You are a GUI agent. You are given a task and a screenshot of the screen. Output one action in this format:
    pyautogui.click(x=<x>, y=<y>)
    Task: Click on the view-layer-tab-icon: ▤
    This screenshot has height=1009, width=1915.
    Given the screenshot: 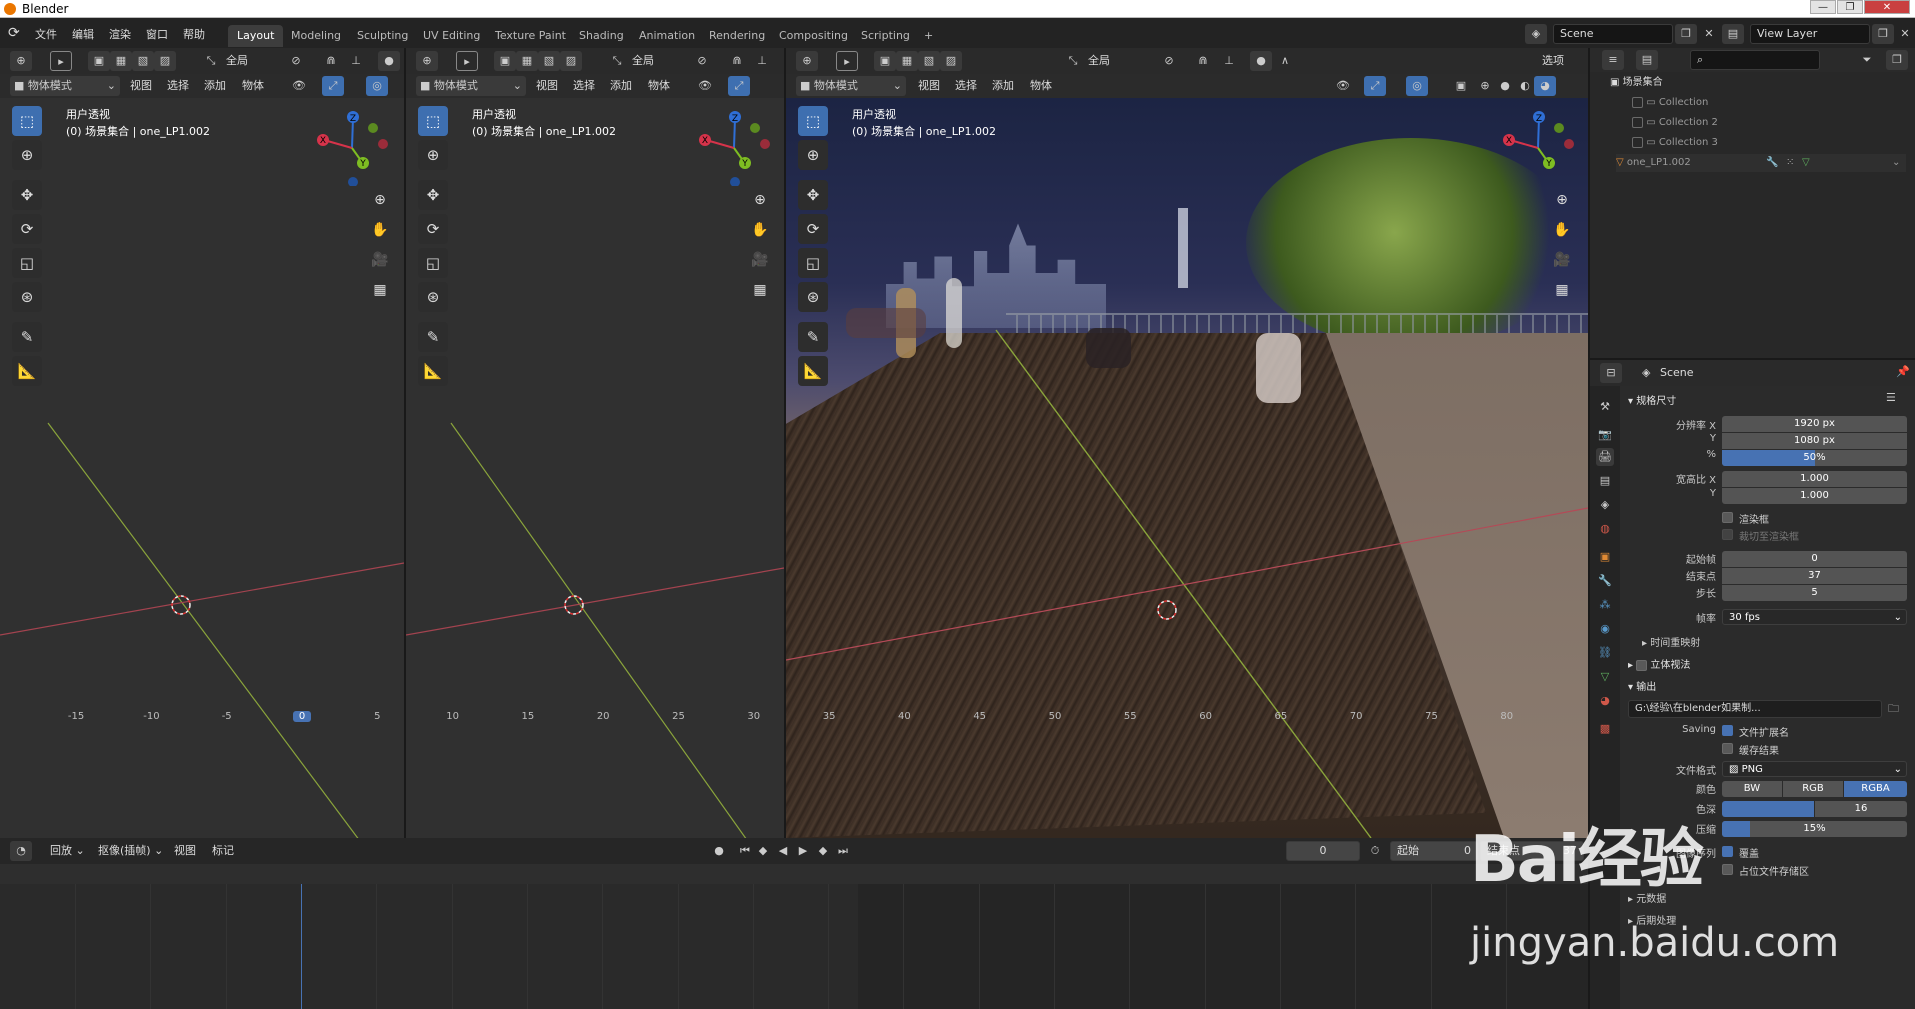 What is the action you would take?
    pyautogui.click(x=1605, y=481)
    